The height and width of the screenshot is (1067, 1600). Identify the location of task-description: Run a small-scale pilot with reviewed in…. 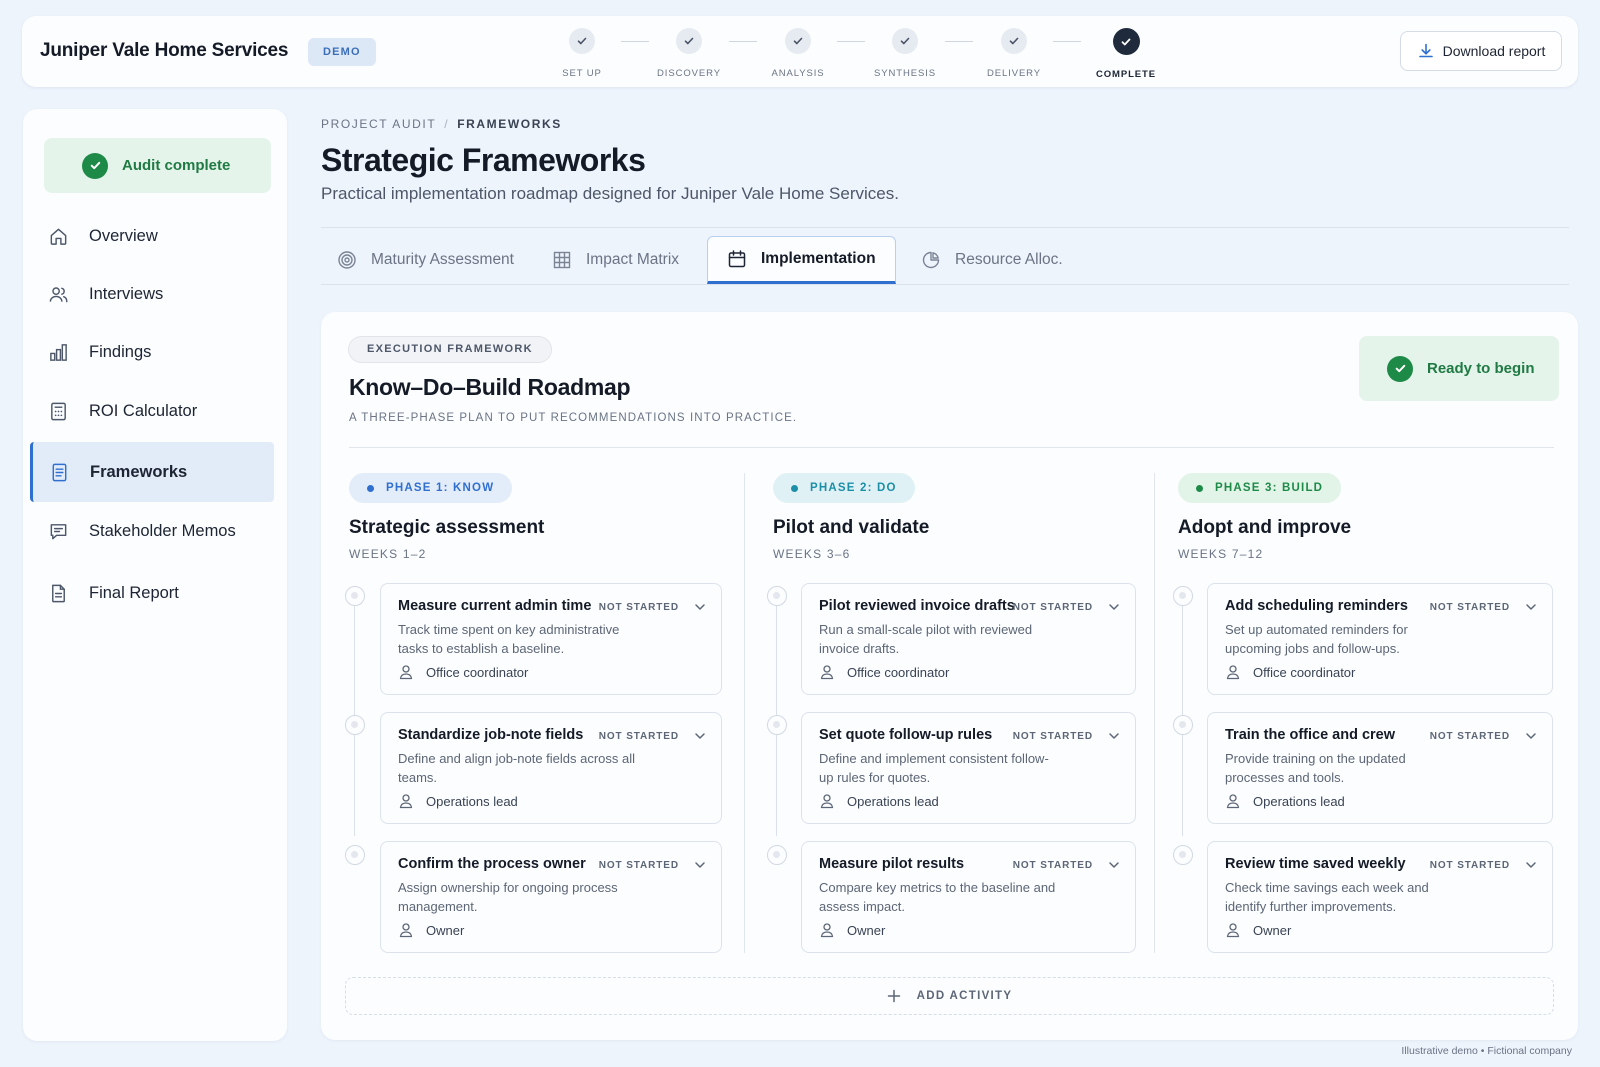
(926, 639).